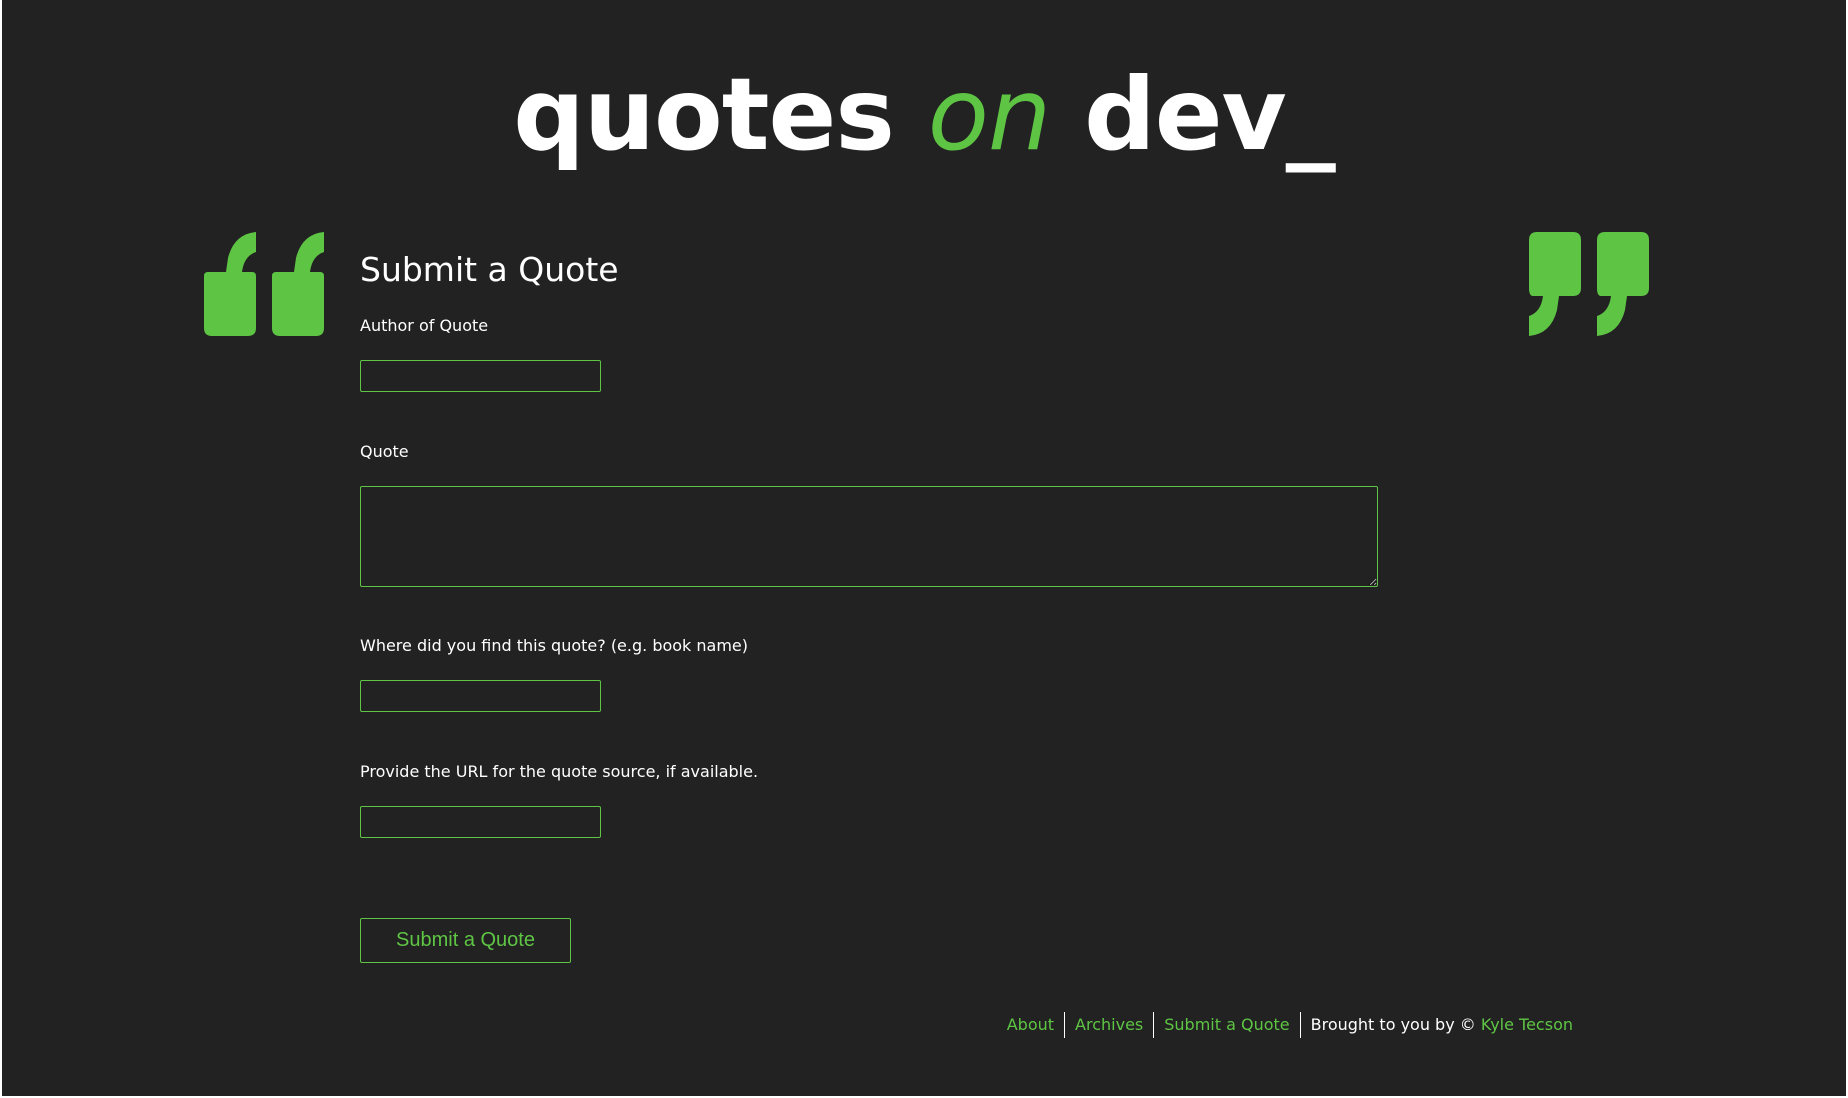  What do you see at coordinates (1393, 1024) in the screenshot?
I see `footer-credit-text: Brought to you by ©` at bounding box center [1393, 1024].